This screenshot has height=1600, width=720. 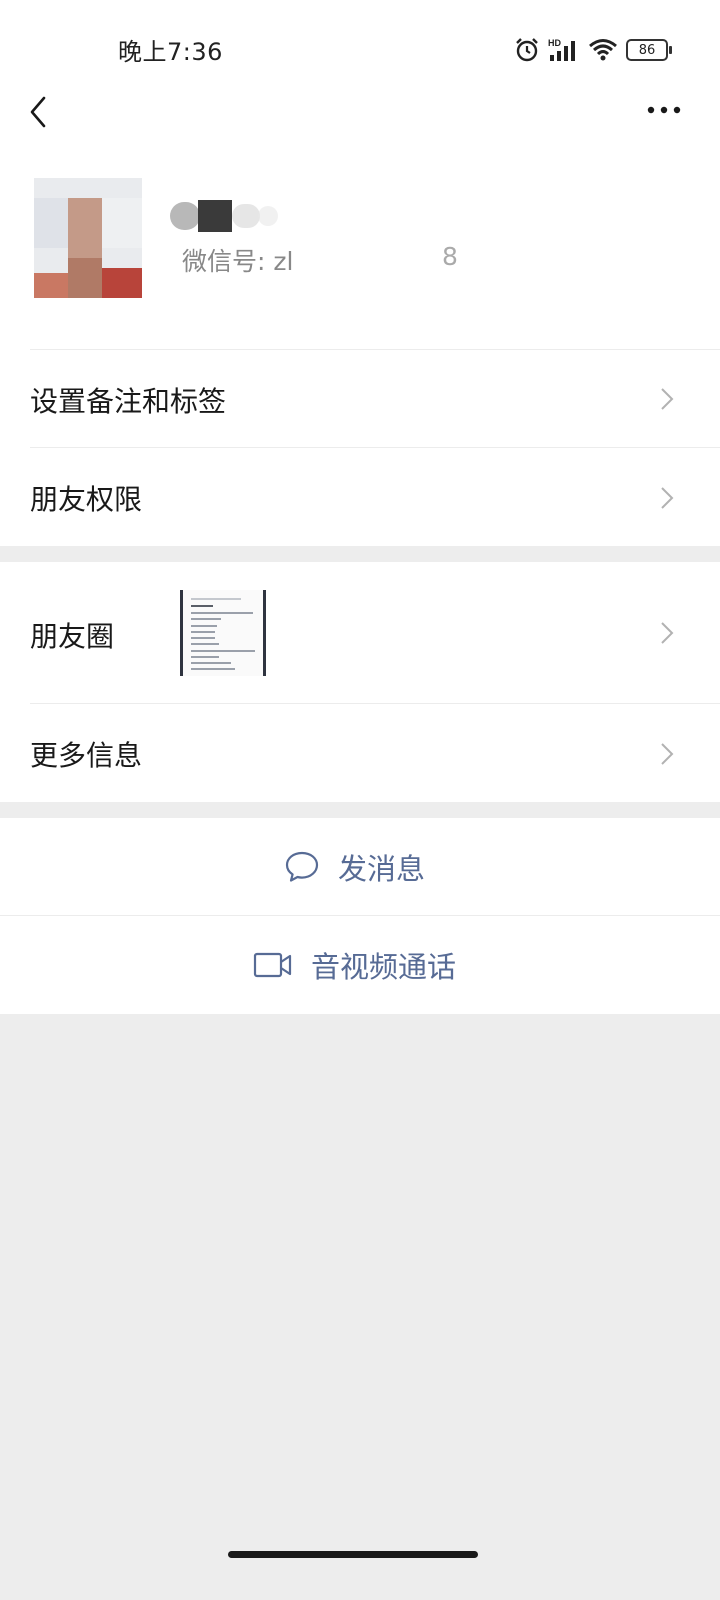 I want to click on friend-permissions-row: 朋友权限, so click(x=360, y=497).